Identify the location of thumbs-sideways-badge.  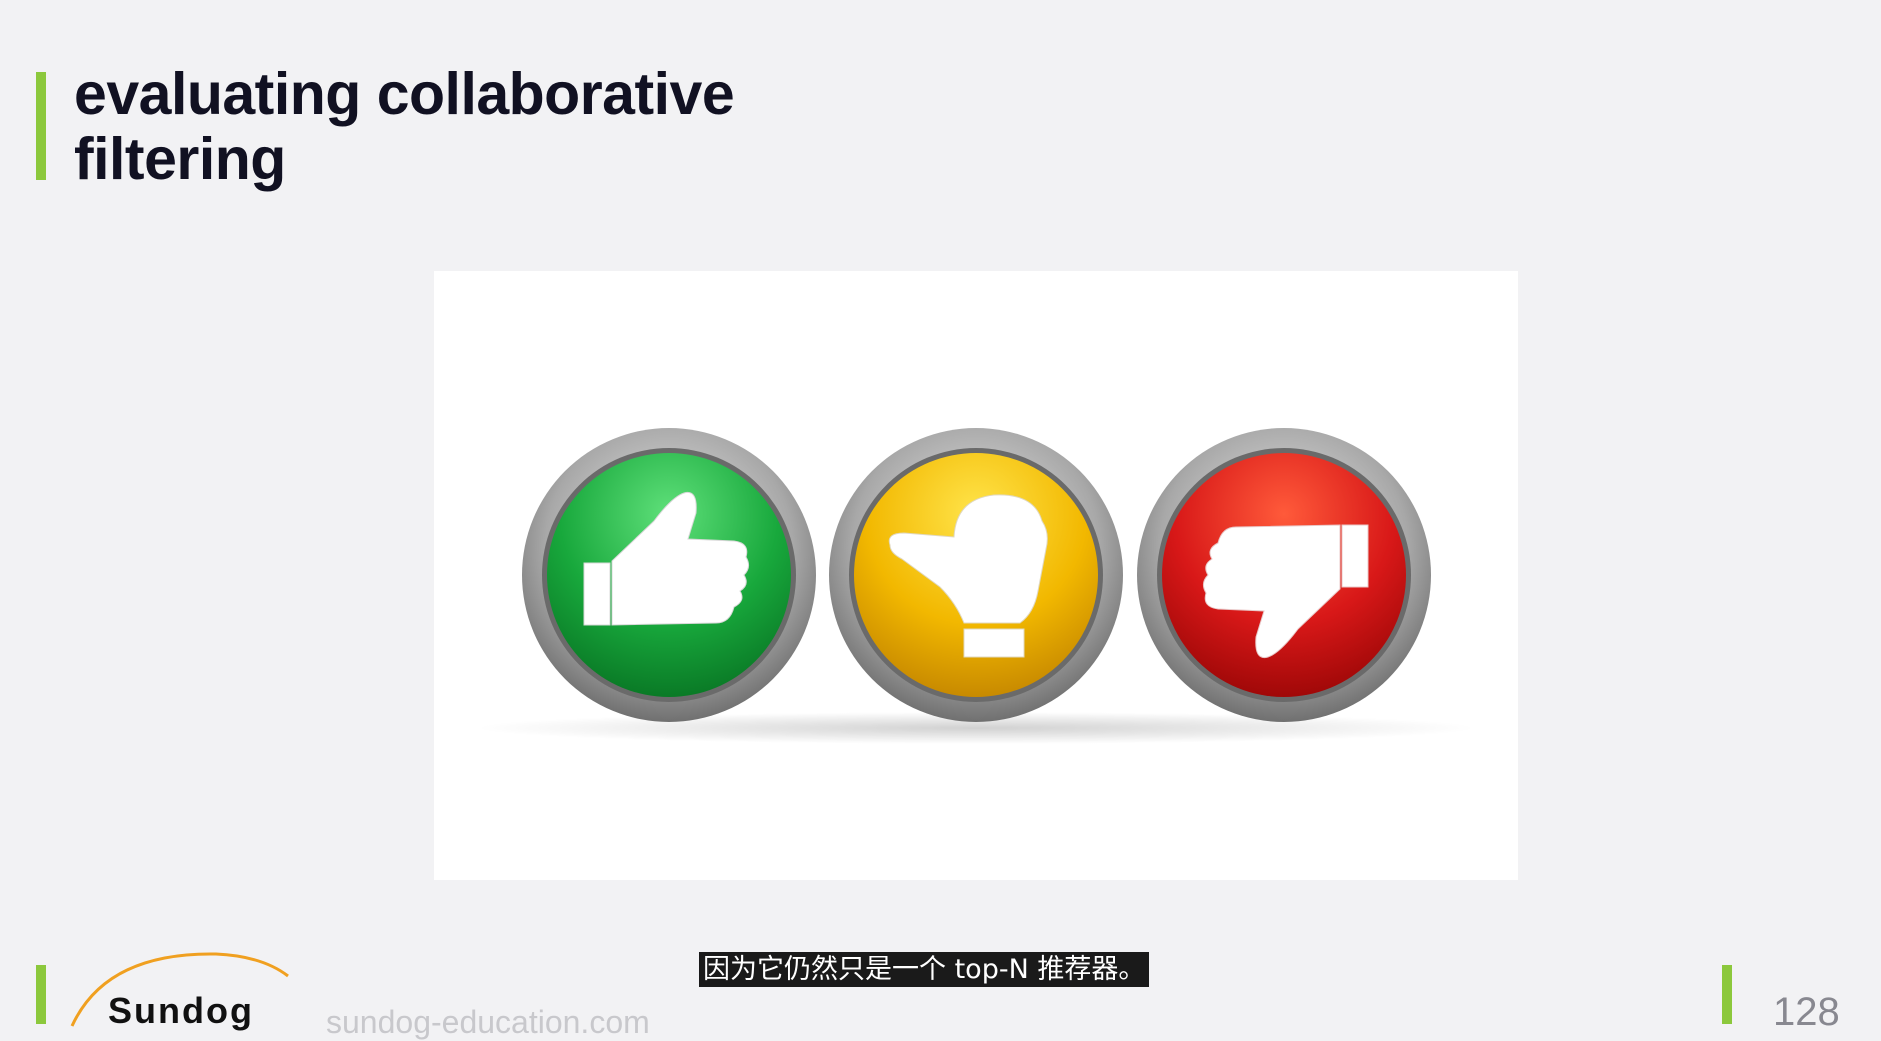
(976, 575).